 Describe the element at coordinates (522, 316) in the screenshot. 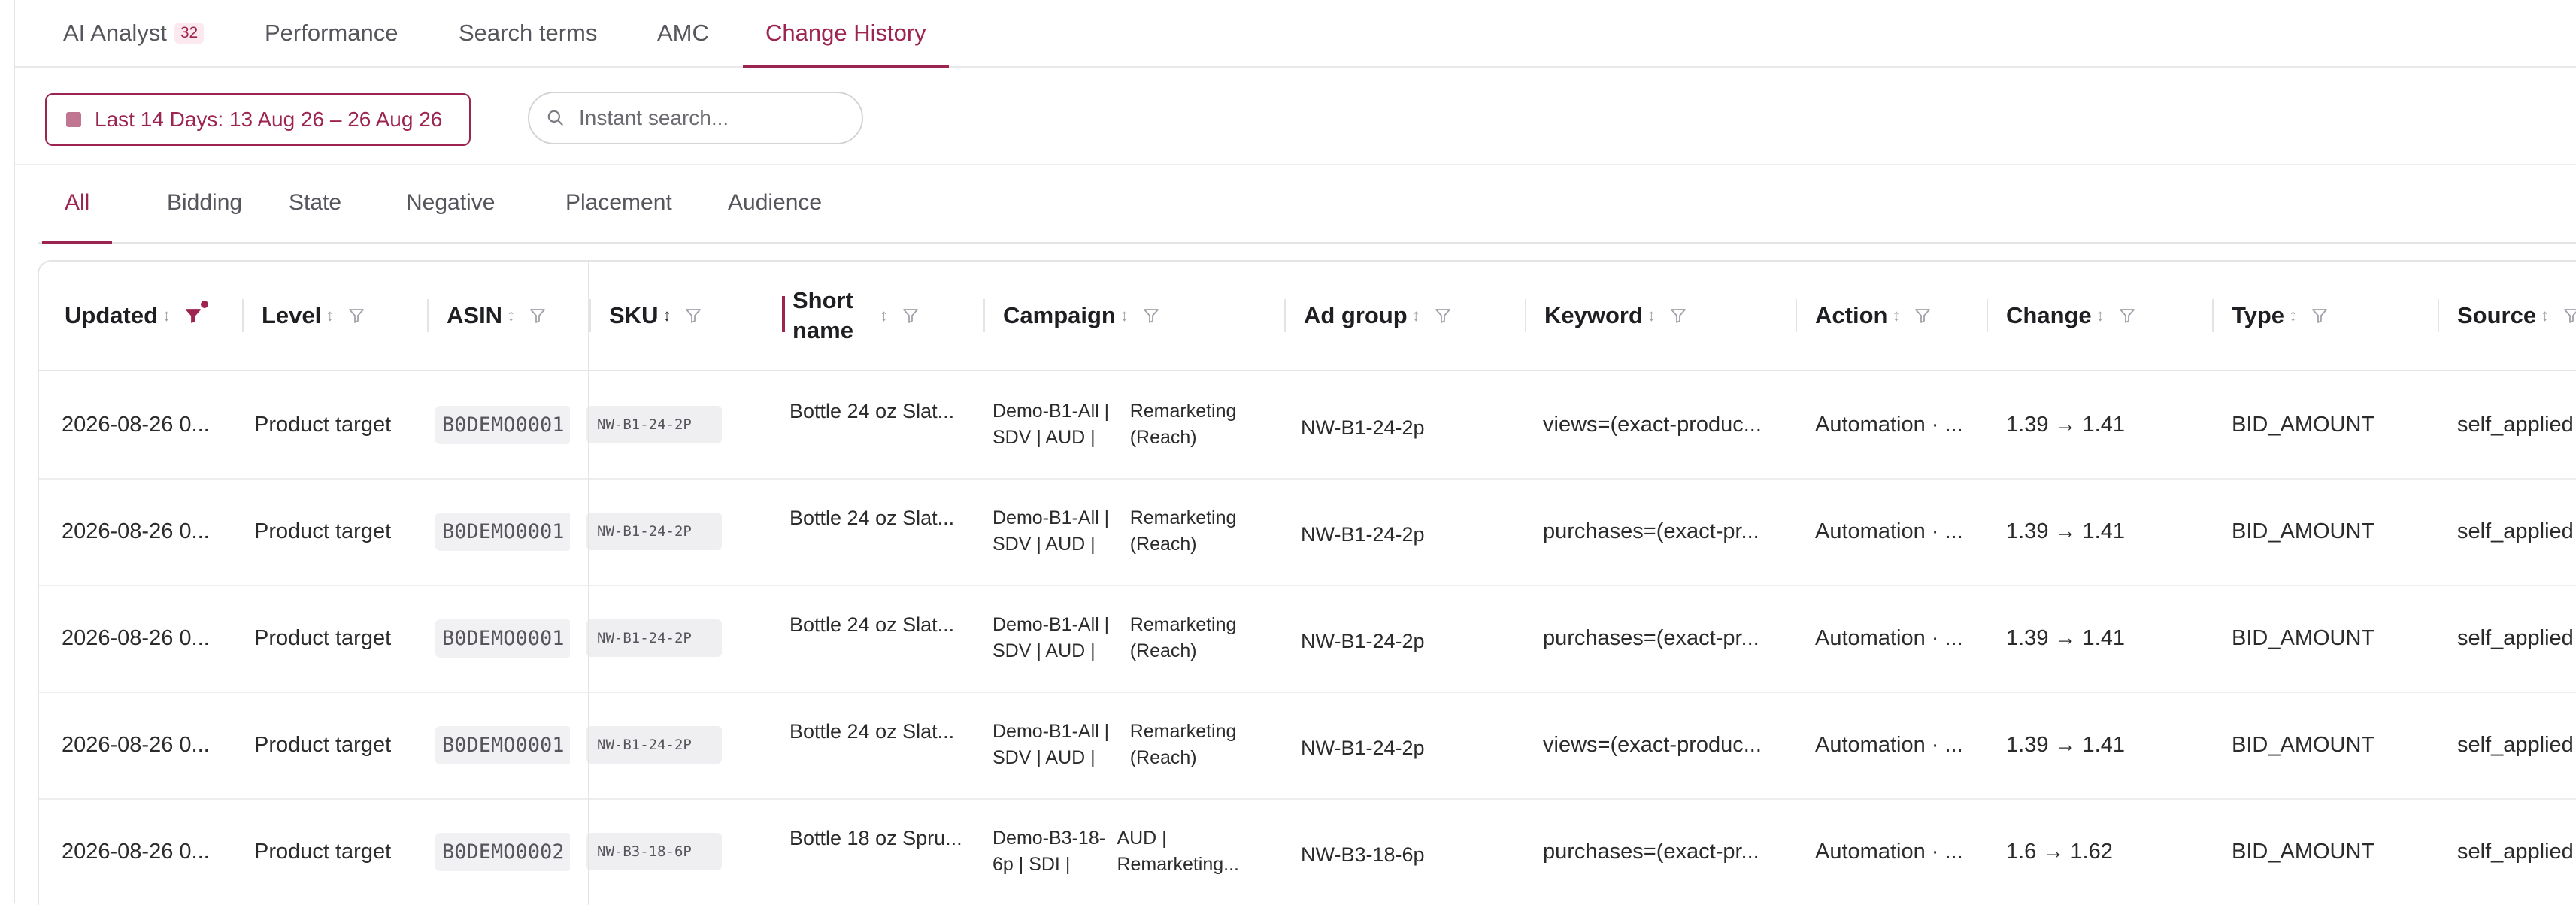

I see `column-header-asin: ASIN ↕` at that location.